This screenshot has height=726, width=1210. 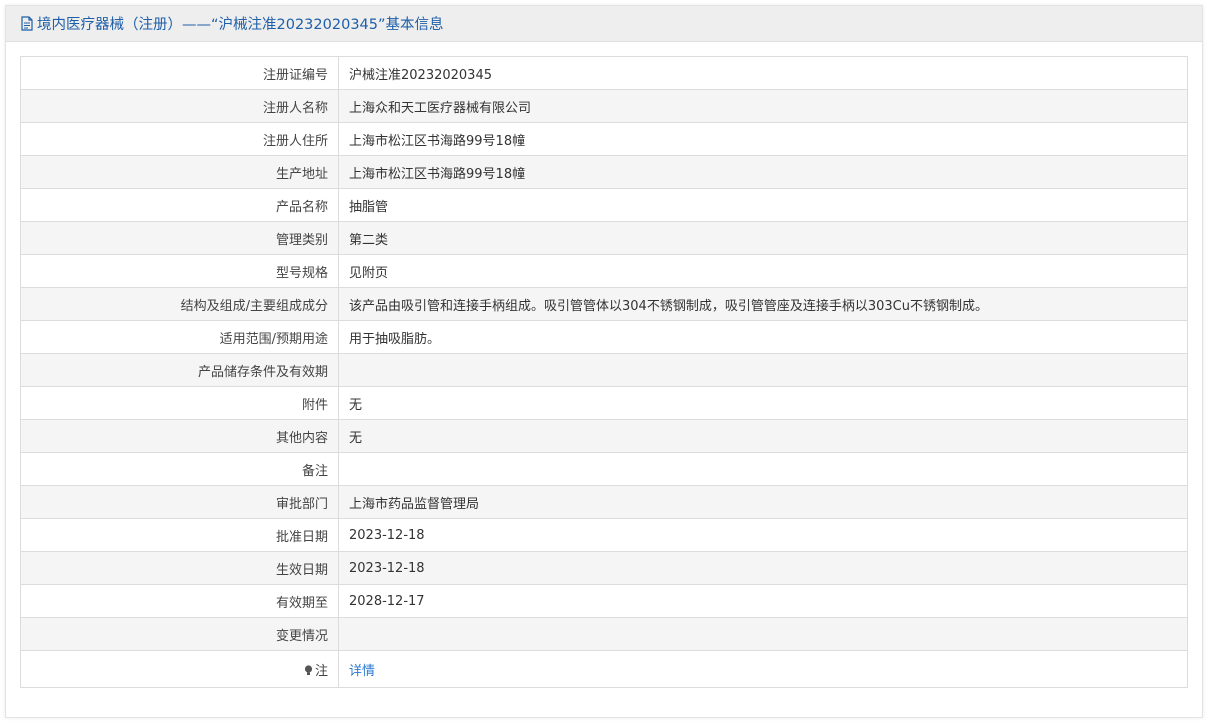 What do you see at coordinates (179, 337) in the screenshot?
I see `row-label: 适用范围/预期用途` at bounding box center [179, 337].